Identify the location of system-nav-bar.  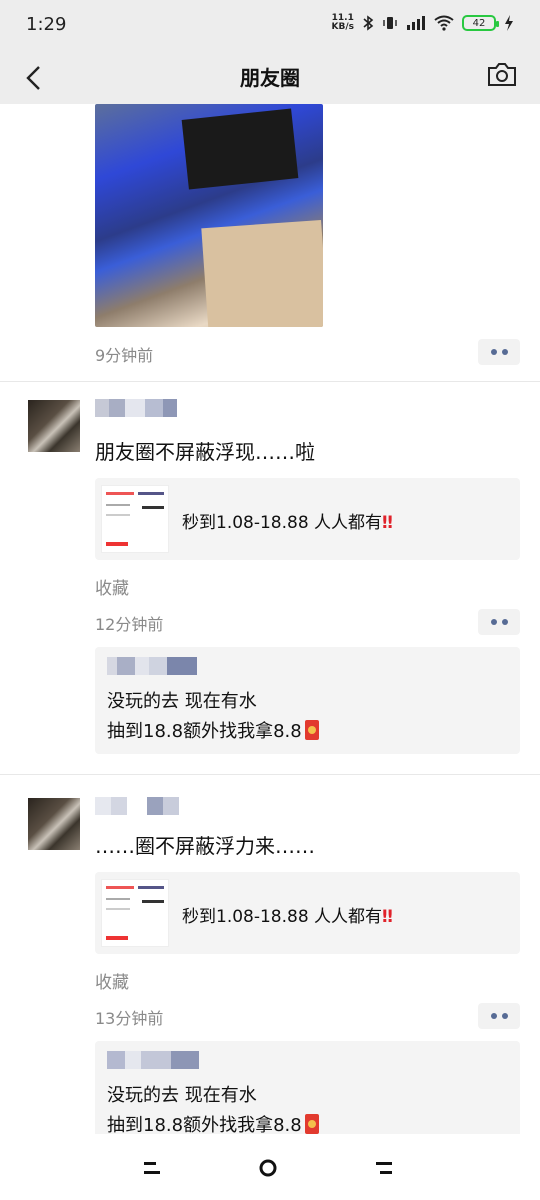
(270, 1167).